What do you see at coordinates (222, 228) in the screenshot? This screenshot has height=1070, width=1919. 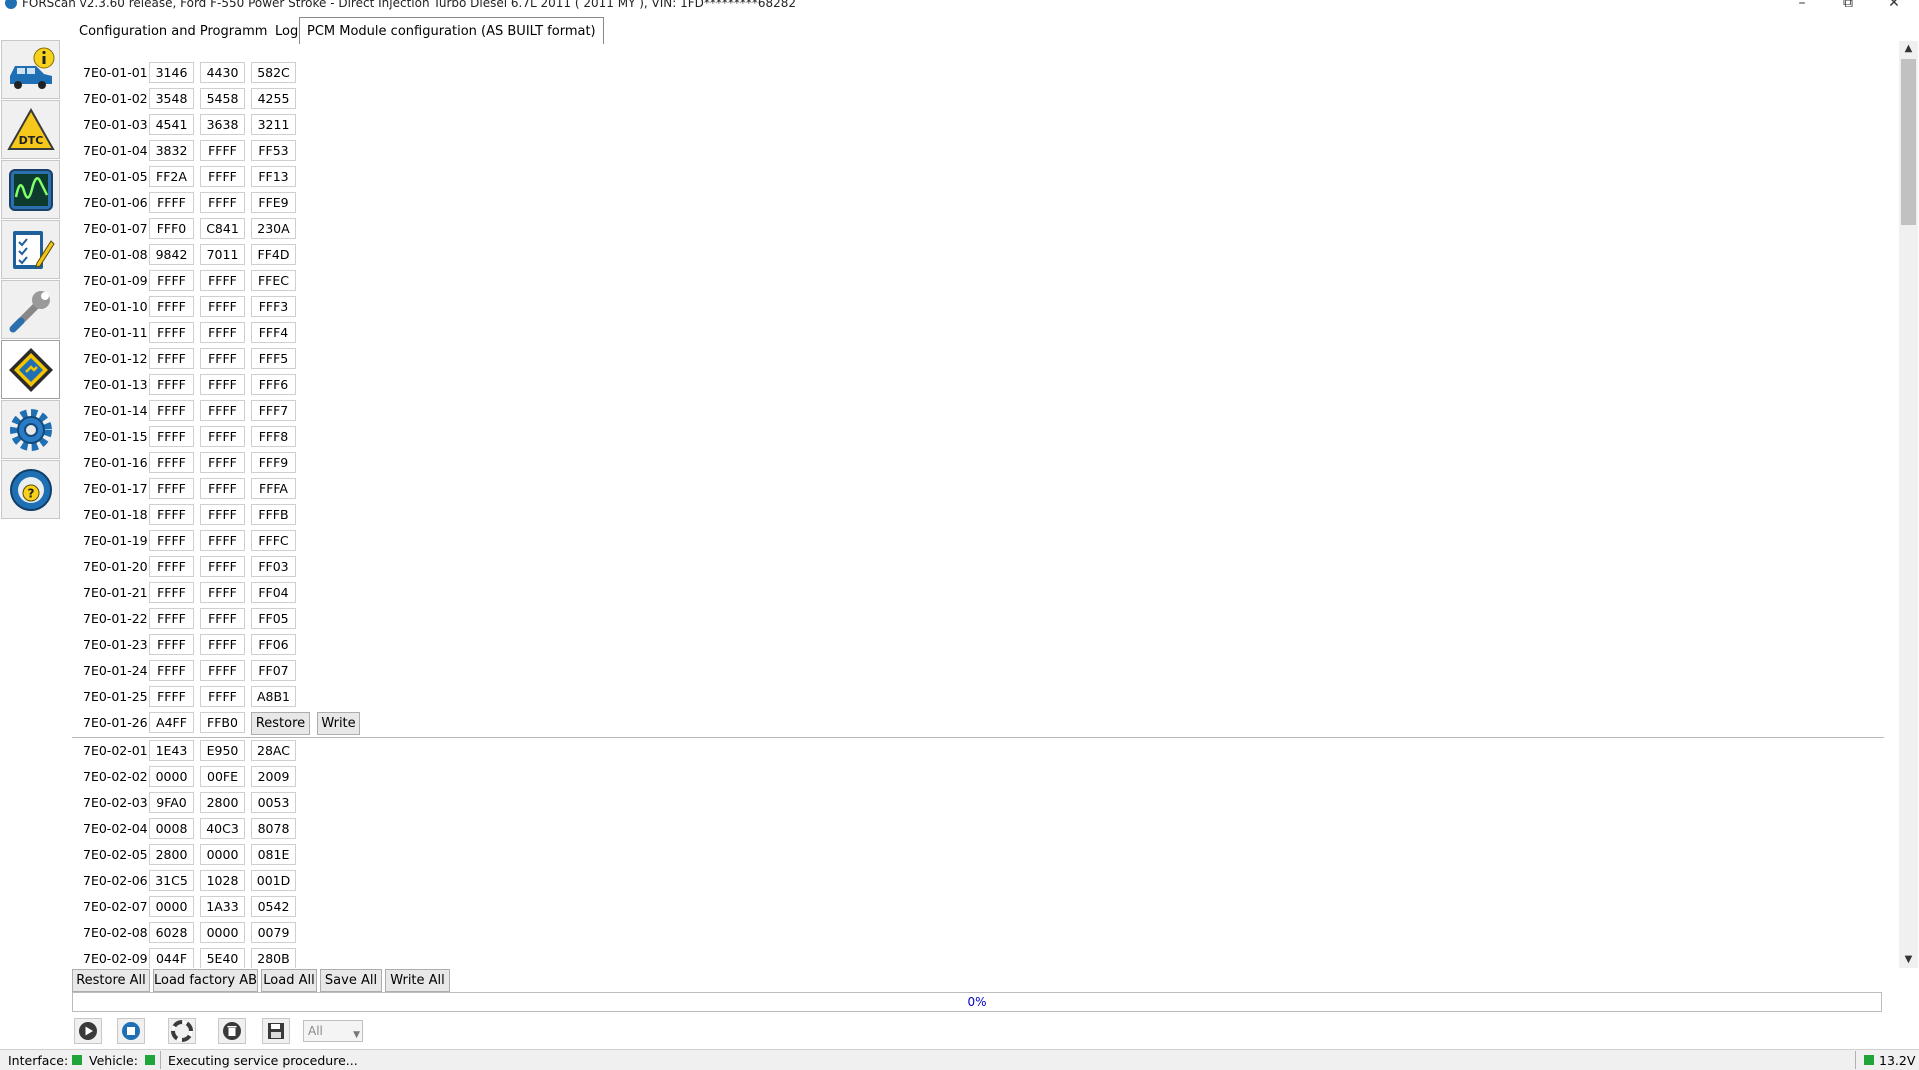 I see `asbuilt-value-field: C841` at bounding box center [222, 228].